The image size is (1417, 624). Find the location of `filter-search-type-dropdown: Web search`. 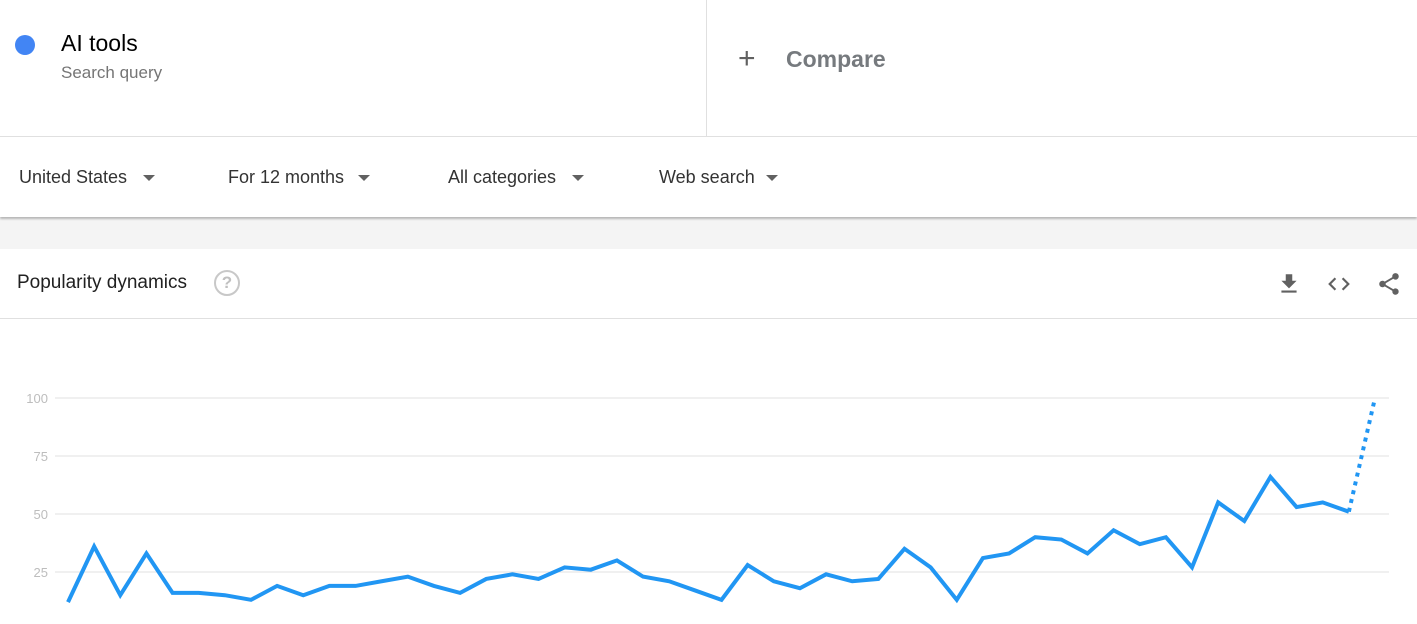

filter-search-type-dropdown: Web search is located at coordinates (718, 177).